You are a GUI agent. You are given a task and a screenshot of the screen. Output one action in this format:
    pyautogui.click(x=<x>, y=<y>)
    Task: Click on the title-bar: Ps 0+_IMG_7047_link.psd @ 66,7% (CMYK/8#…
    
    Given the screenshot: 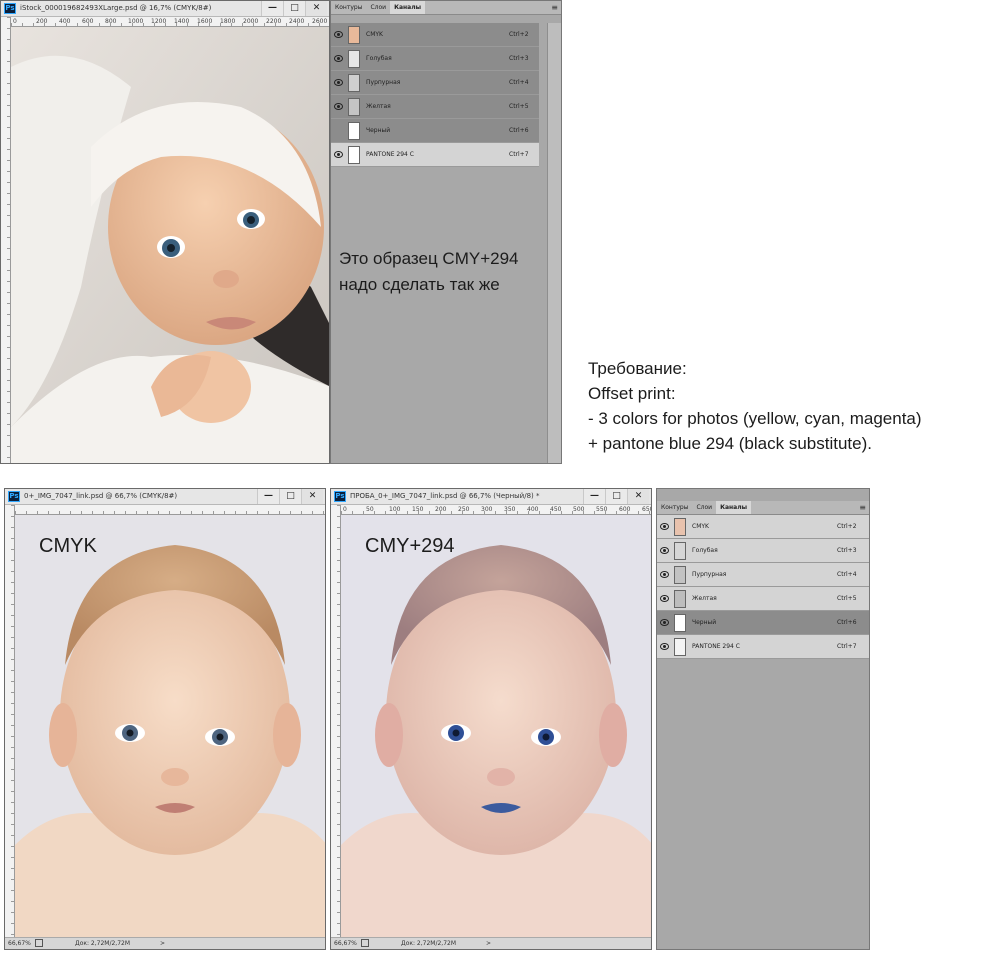 What is the action you would take?
    pyautogui.click(x=165, y=497)
    